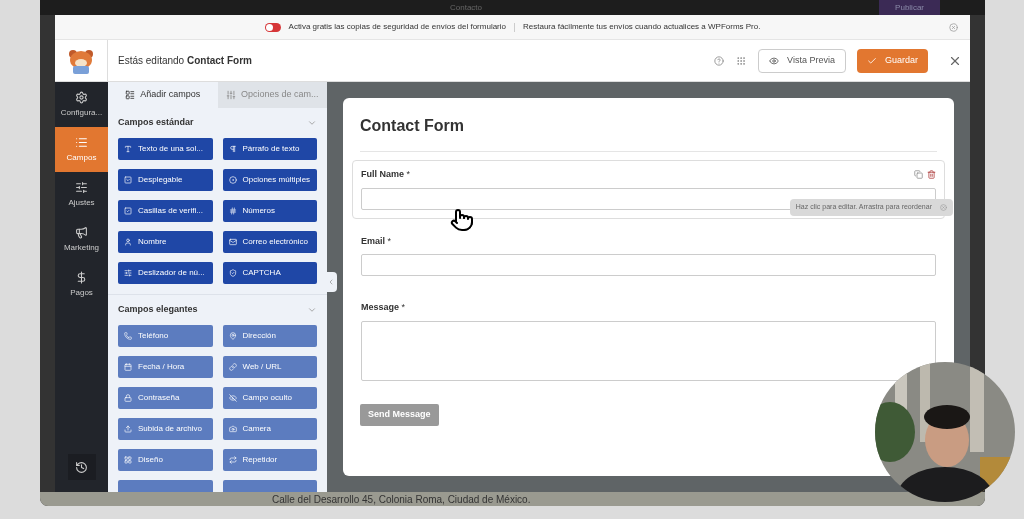  What do you see at coordinates (269, 273) in the screenshot?
I see `field-button: CAPTCHA` at bounding box center [269, 273].